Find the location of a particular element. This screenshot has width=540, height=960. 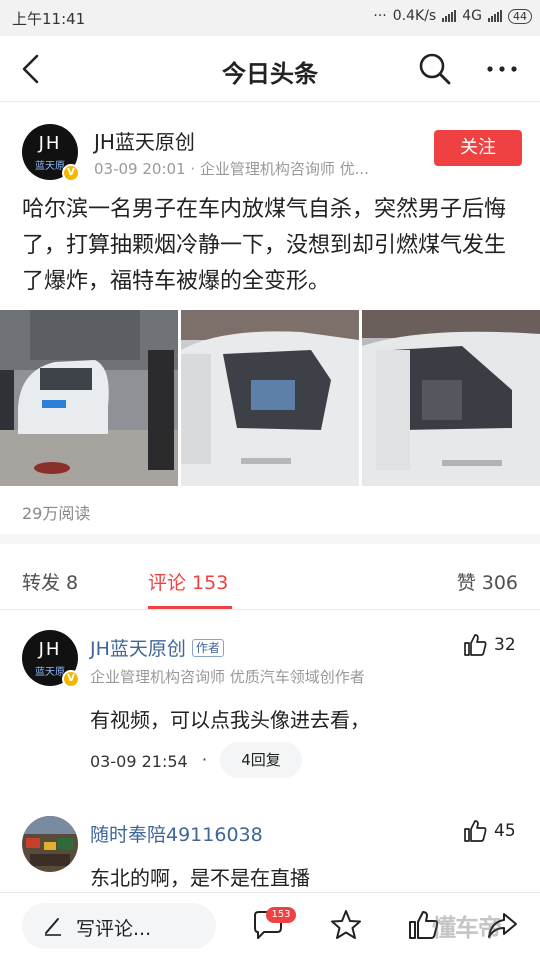

comment-text: 有视频，可以点我头像进去看， is located at coordinates (230, 720).